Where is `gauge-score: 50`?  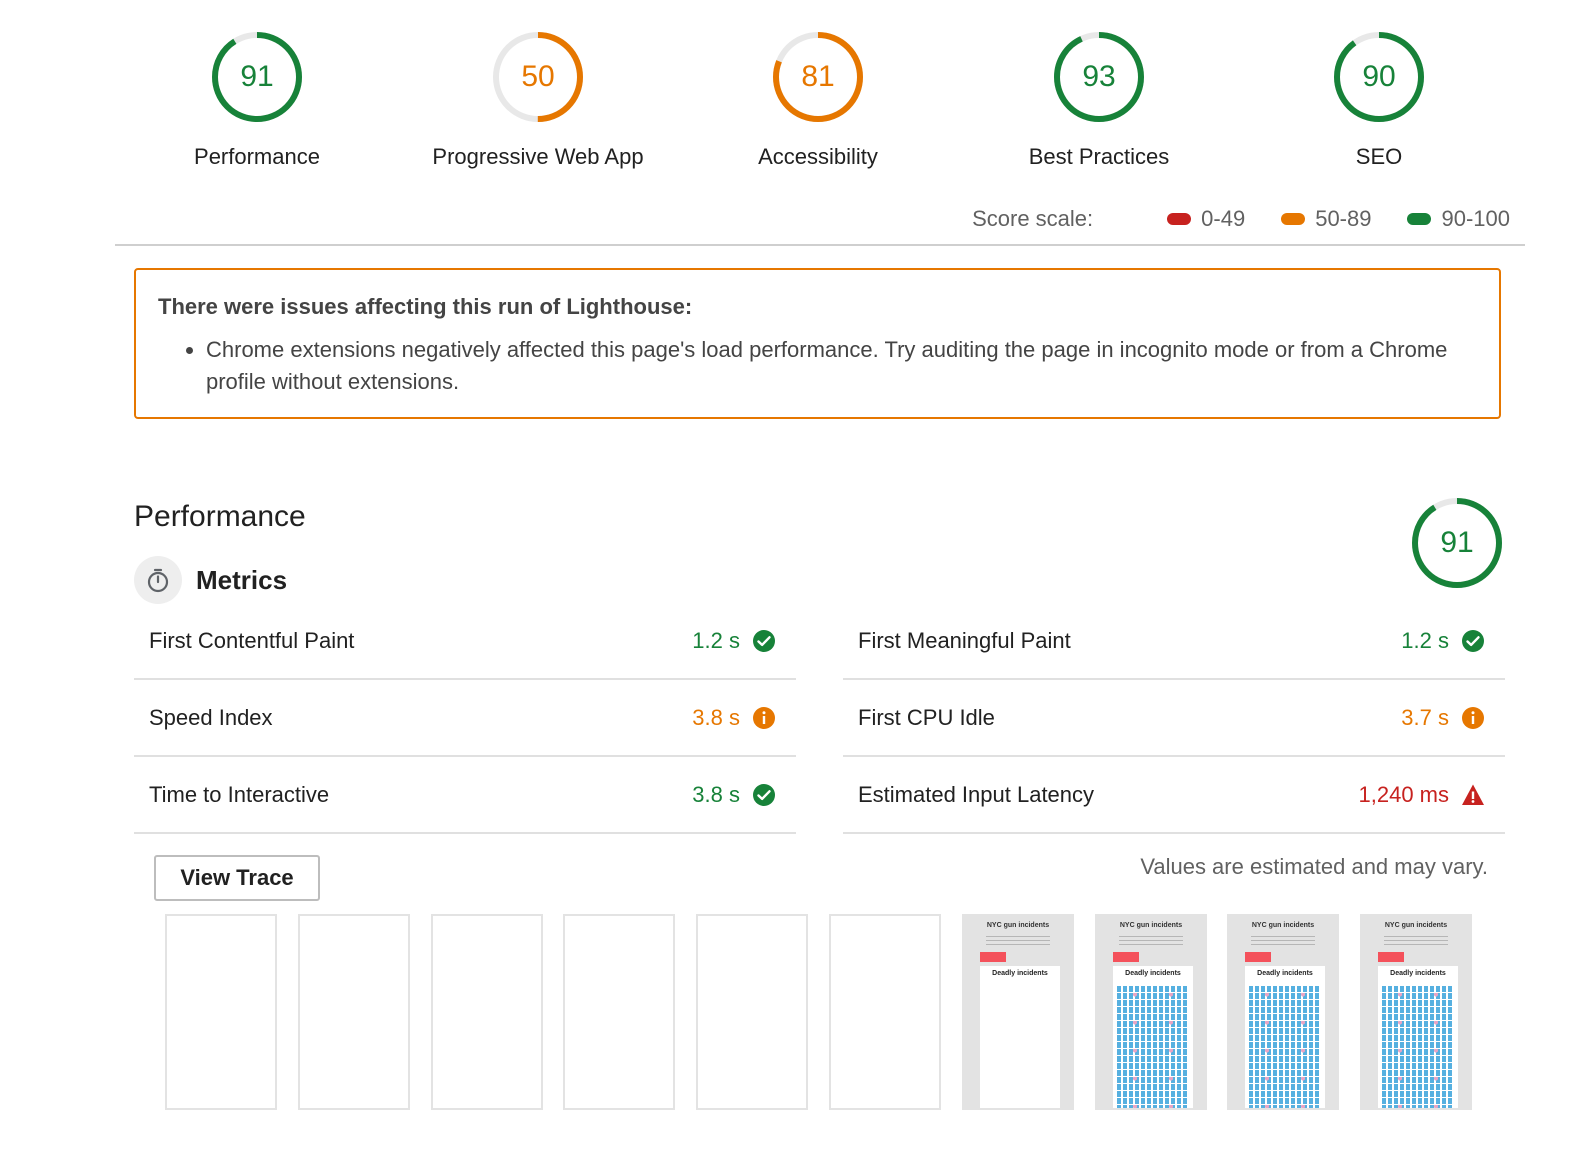
gauge-score: 50 is located at coordinates (537, 76).